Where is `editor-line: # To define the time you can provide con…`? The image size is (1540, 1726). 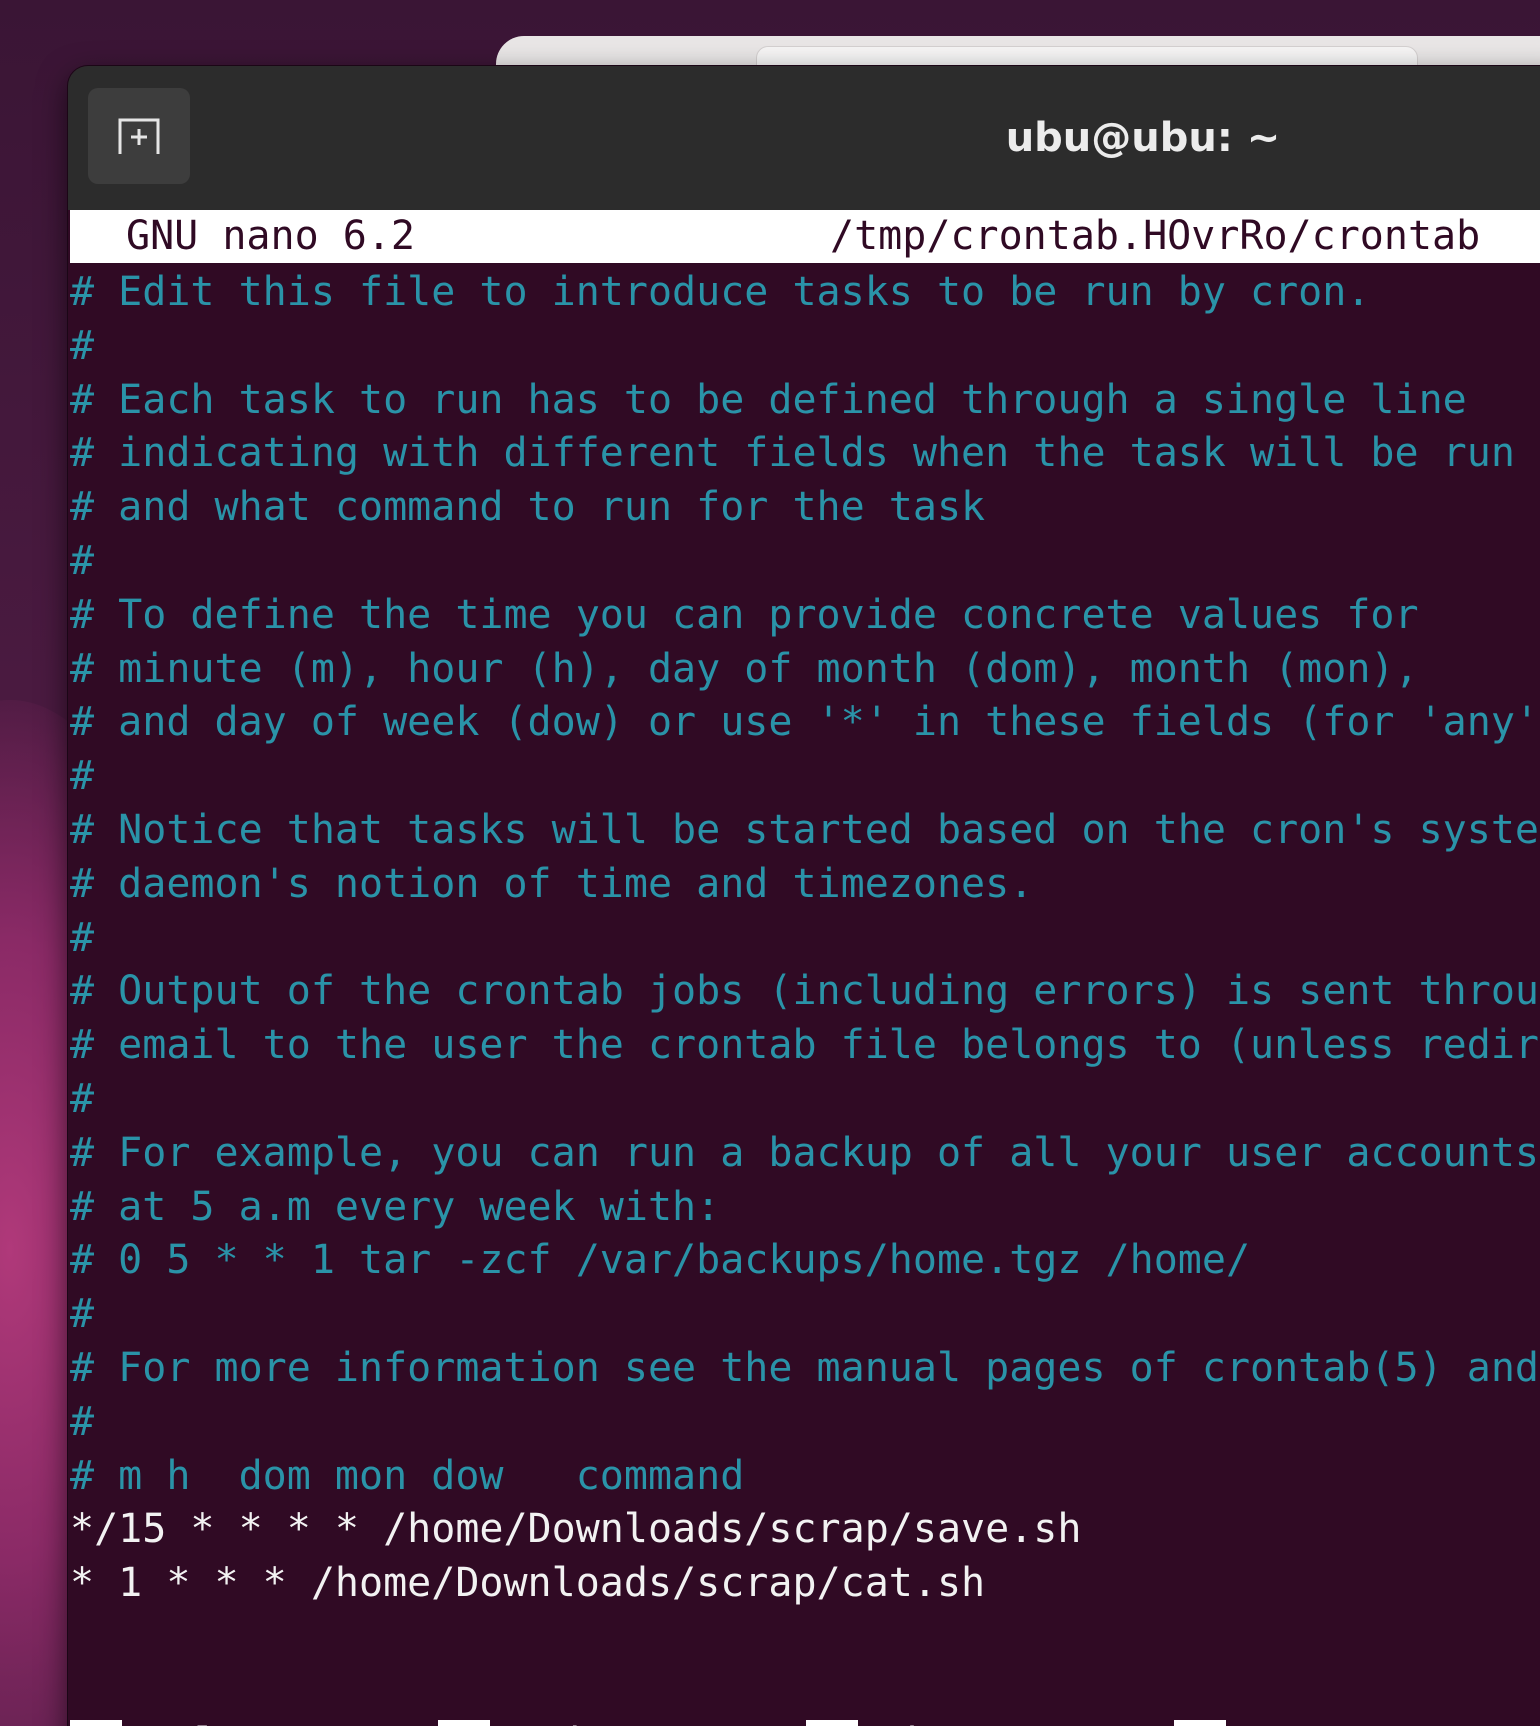 editor-line: # To define the time you can provide con… is located at coordinates (805, 616).